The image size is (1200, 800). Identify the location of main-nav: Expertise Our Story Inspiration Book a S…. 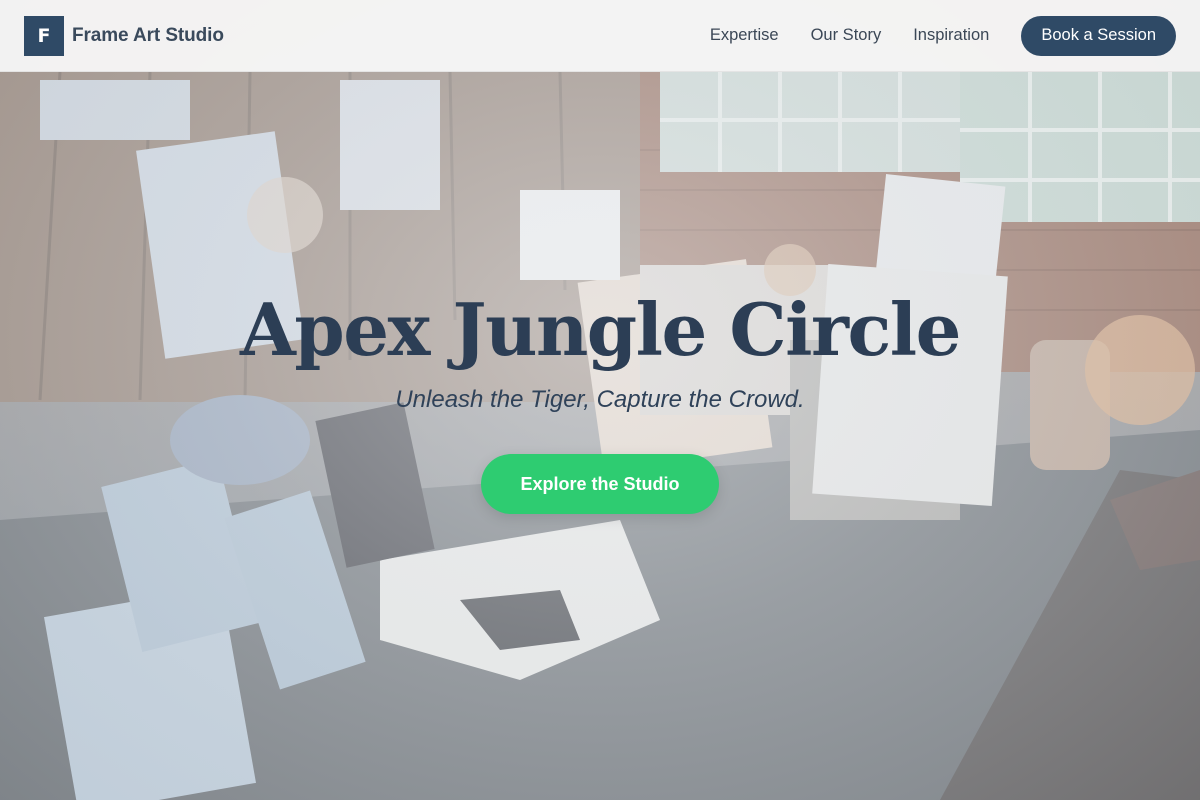
(943, 35).